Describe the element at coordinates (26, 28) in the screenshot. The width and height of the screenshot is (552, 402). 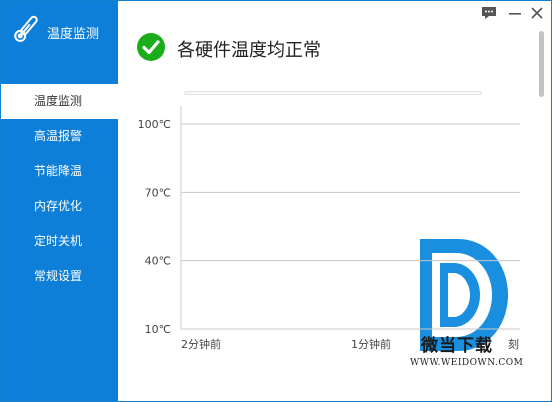
I see `thermometer-icon` at that location.